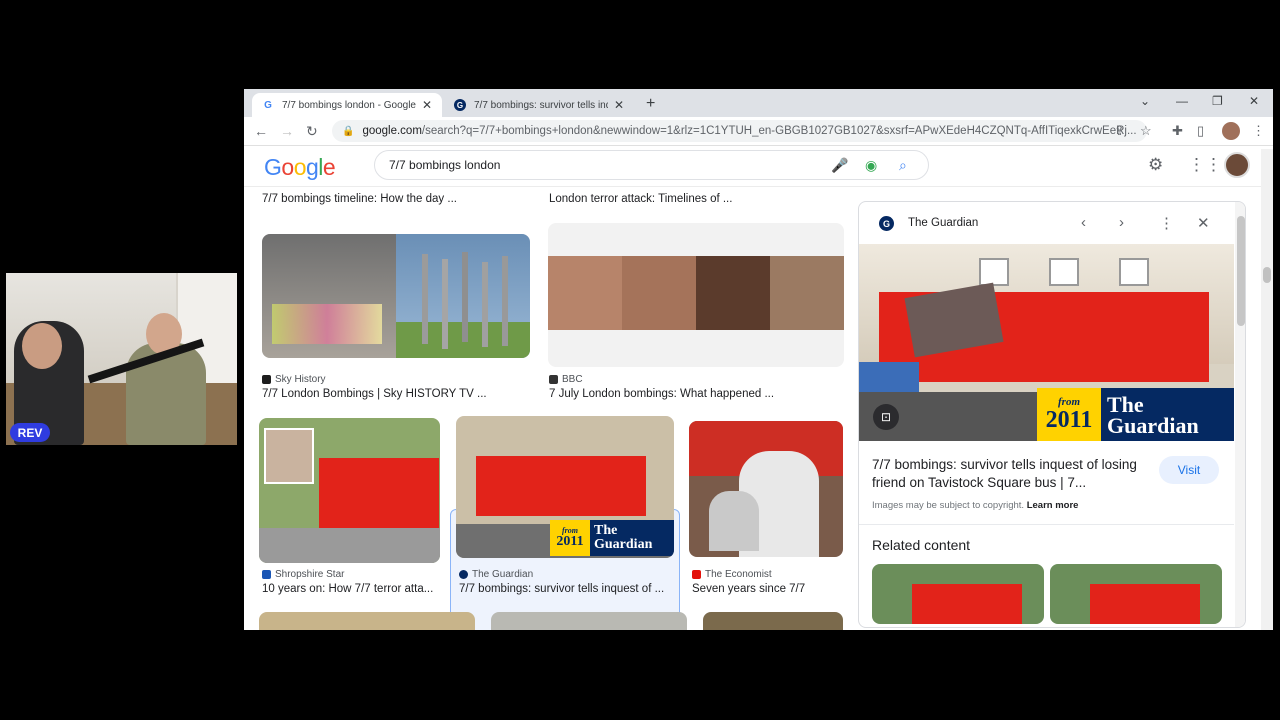 This screenshot has height=720, width=1280. What do you see at coordinates (1146, 131) in the screenshot?
I see `bookmark-star-icon: ☆` at bounding box center [1146, 131].